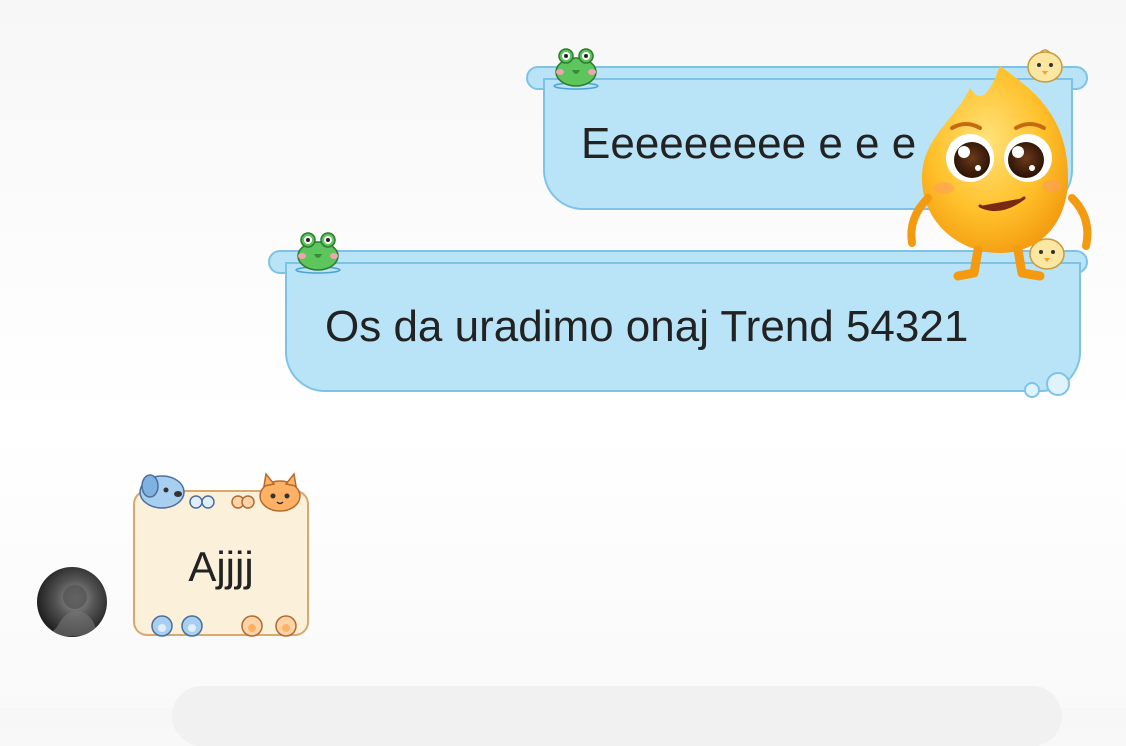 The height and width of the screenshot is (746, 1126). What do you see at coordinates (72, 611) in the screenshot?
I see `avatar-image` at bounding box center [72, 611].